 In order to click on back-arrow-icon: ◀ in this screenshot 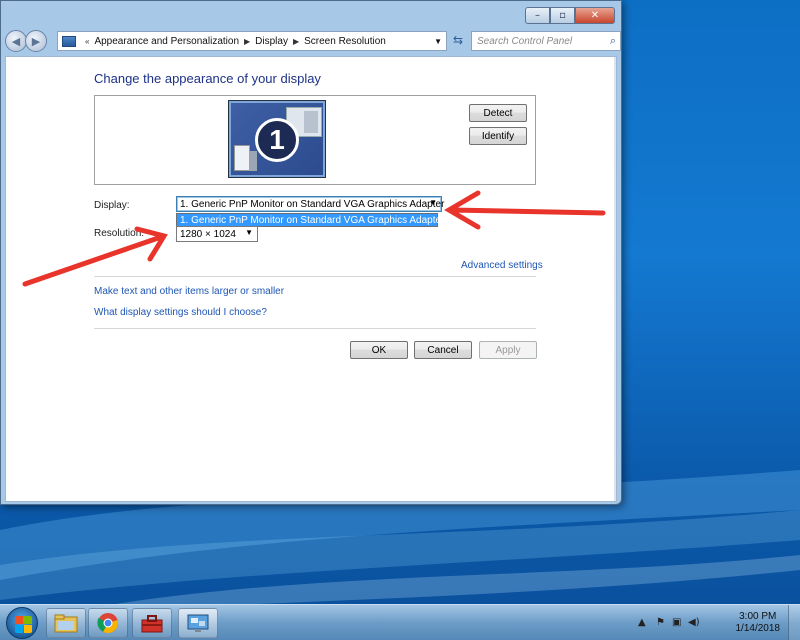, I will do `click(16, 41)`.